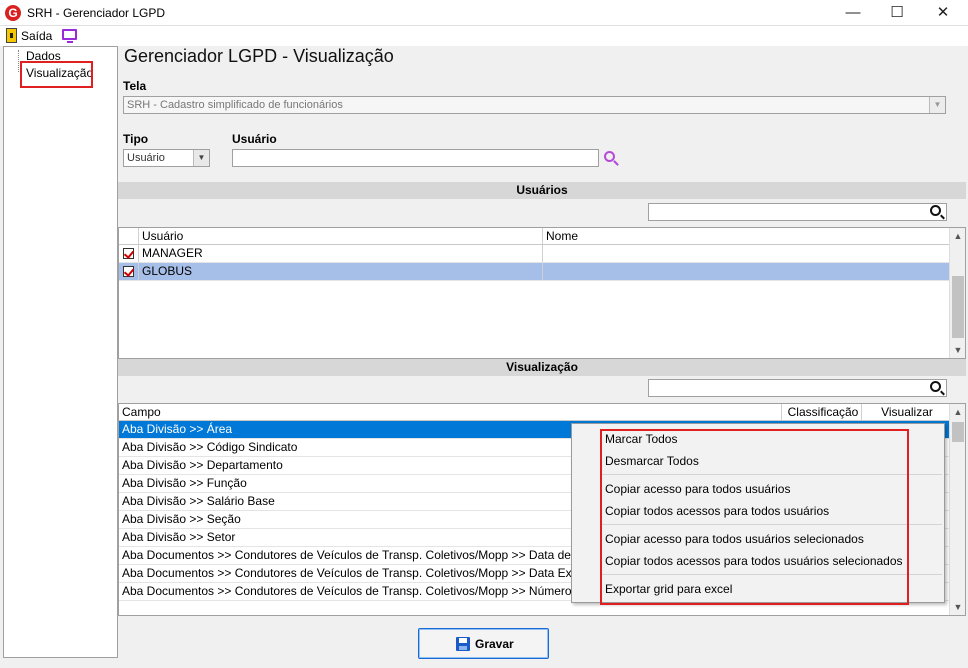  What do you see at coordinates (136, 139) in the screenshot?
I see `tipo-label: Tipo` at bounding box center [136, 139].